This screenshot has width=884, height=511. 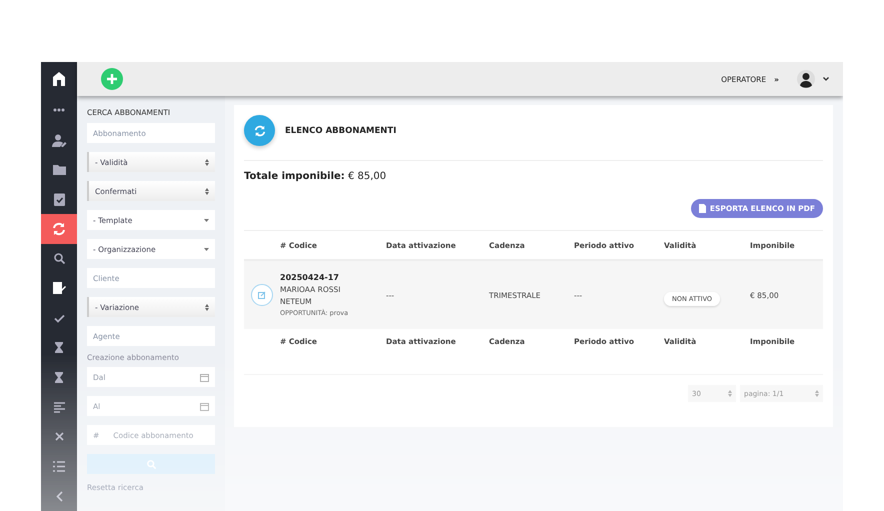 What do you see at coordinates (59, 170) in the screenshot?
I see `folder-icon` at bounding box center [59, 170].